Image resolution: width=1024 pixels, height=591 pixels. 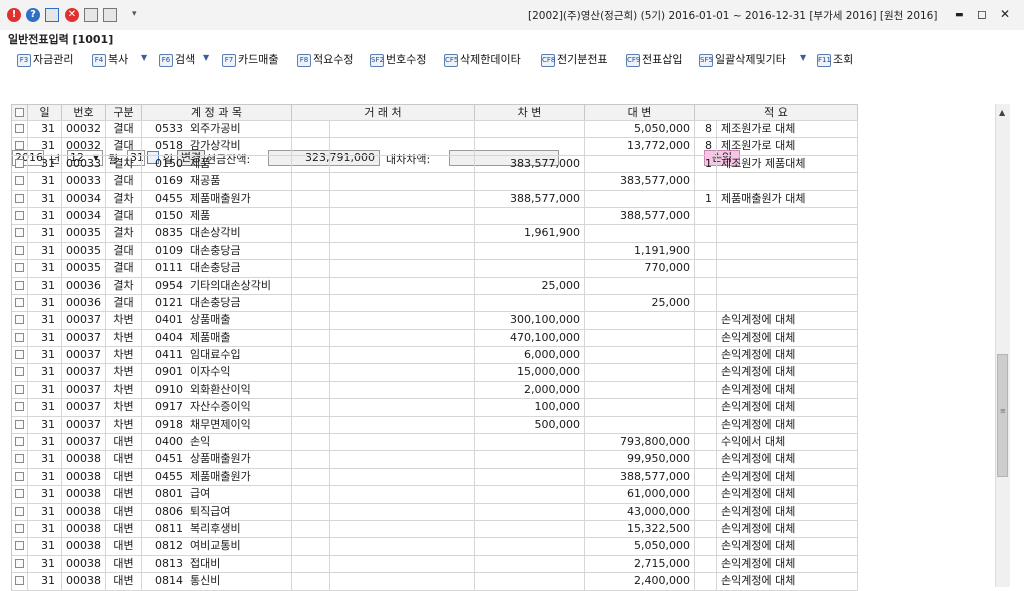 I want to click on menu-dropdown-icon: ▾, so click(x=134, y=14).